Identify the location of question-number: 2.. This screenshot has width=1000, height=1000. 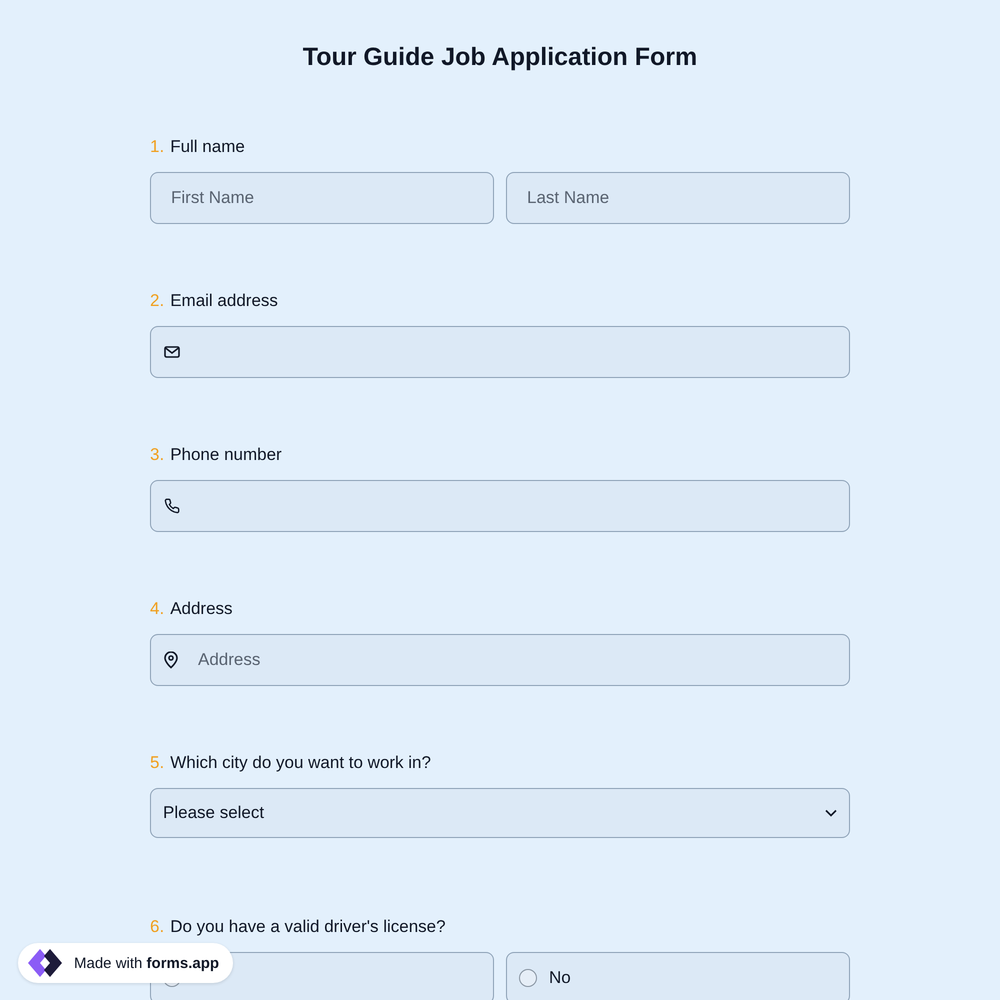
(157, 301).